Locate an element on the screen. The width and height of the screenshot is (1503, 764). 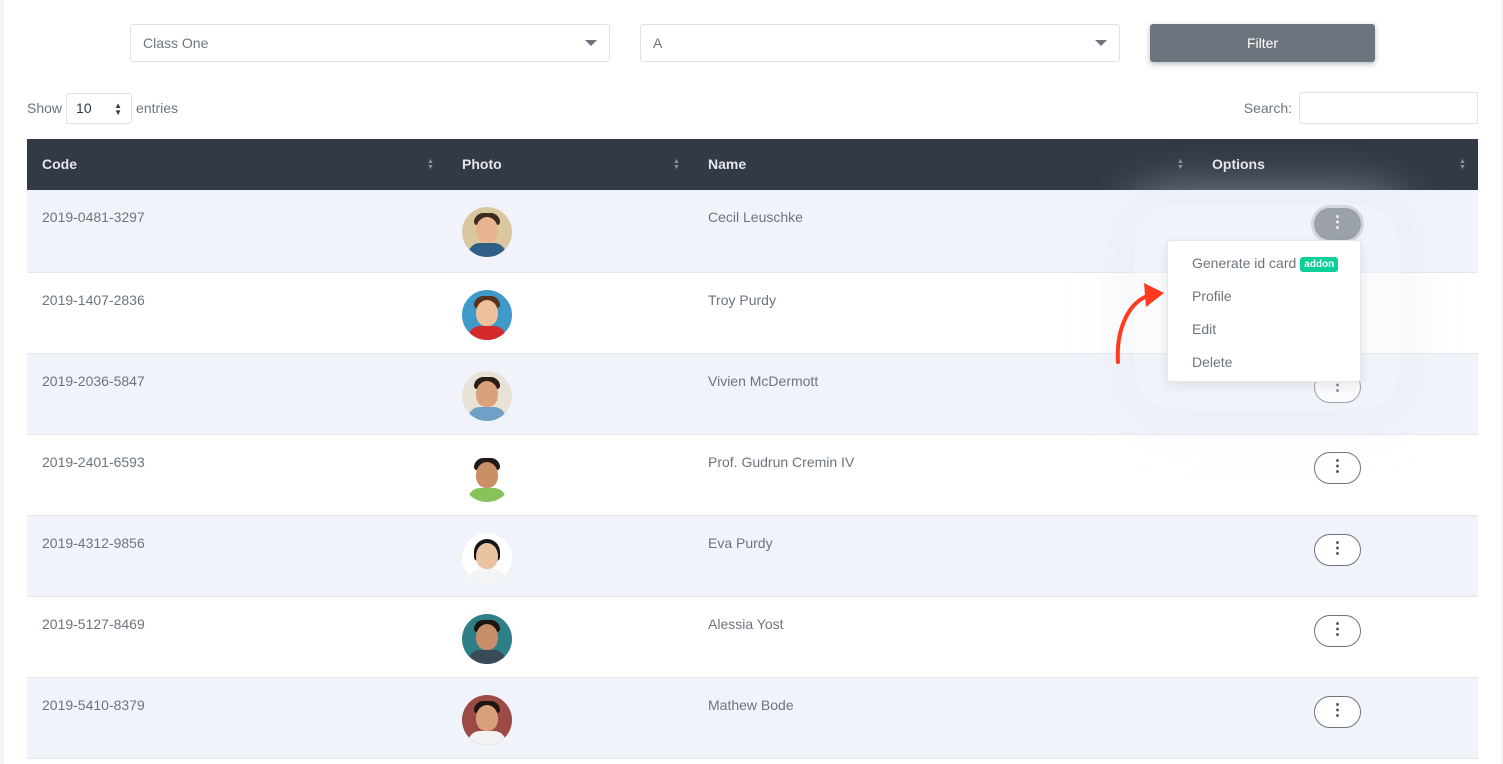
length-control: Show 10 ▲ ▼ entries is located at coordinates (102, 108).